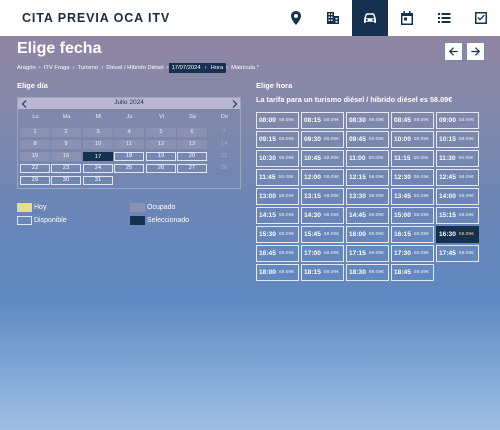 Image resolution: width=500 pixels, height=430 pixels. Describe the element at coordinates (277, 253) in the screenshot. I see `time-slot: 16:45 58.09€` at that location.